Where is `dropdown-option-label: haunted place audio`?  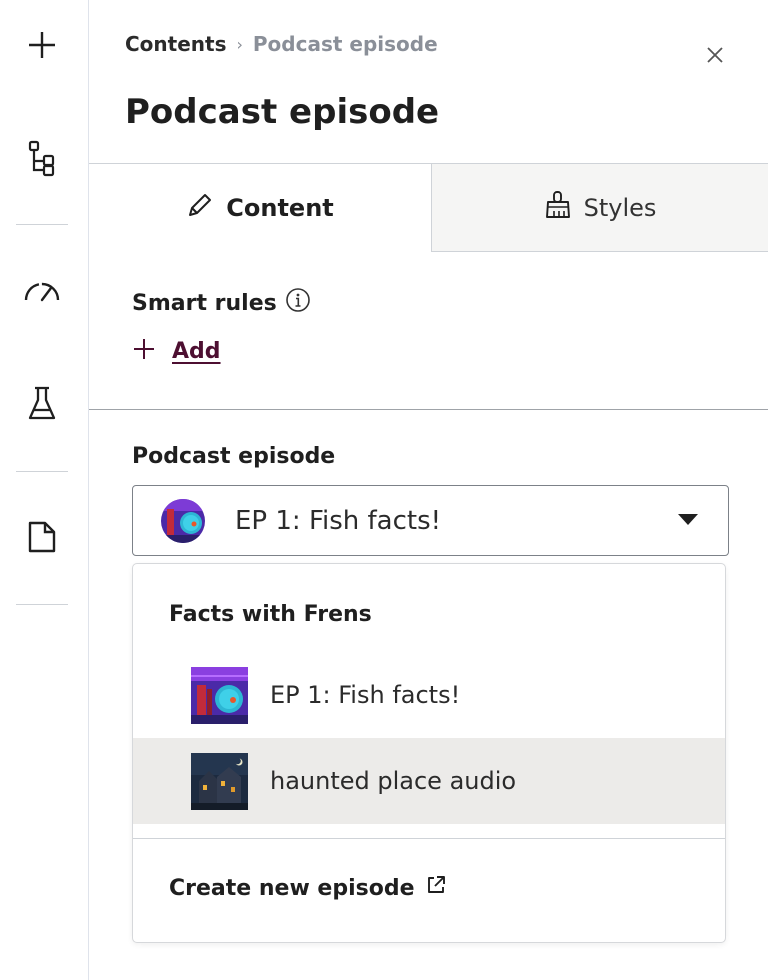 dropdown-option-label: haunted place audio is located at coordinates (393, 781).